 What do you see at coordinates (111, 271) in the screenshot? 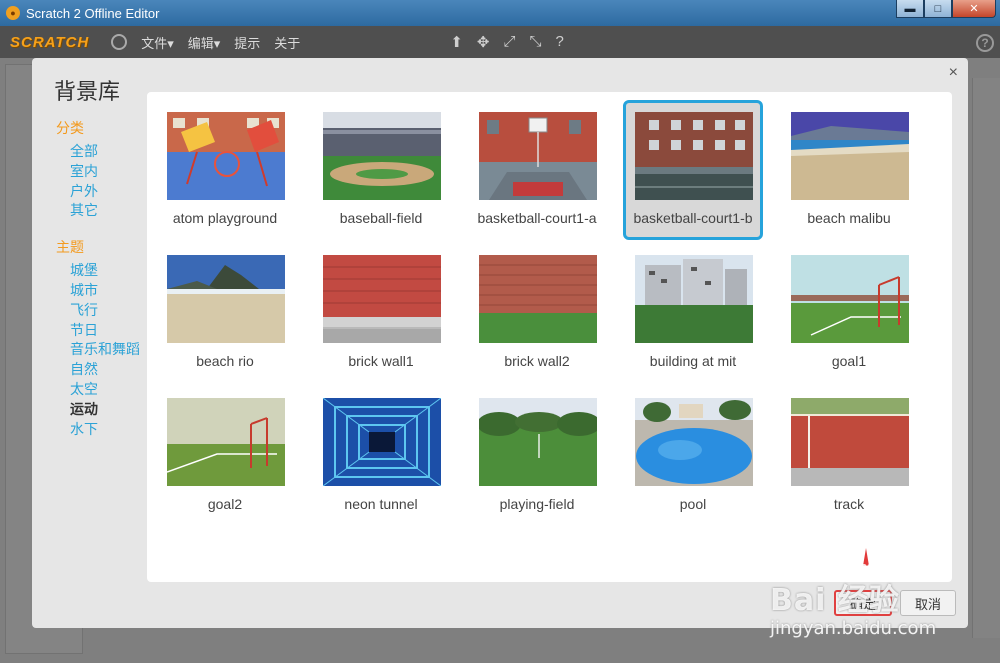
I see `theme-castle: 城堡` at bounding box center [111, 271].